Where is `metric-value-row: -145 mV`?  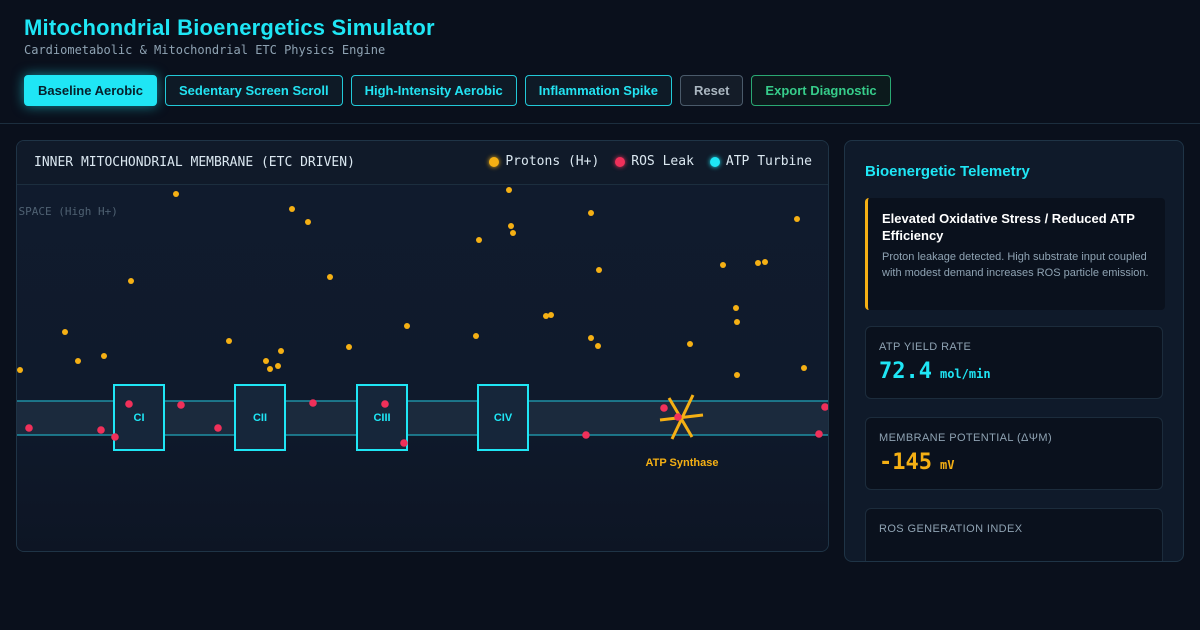 metric-value-row: -145 mV is located at coordinates (1014, 462).